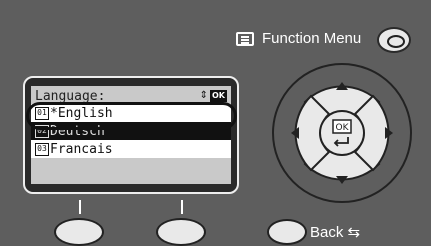 The image size is (431, 246). I want to click on item-label: Francais, so click(81, 149).